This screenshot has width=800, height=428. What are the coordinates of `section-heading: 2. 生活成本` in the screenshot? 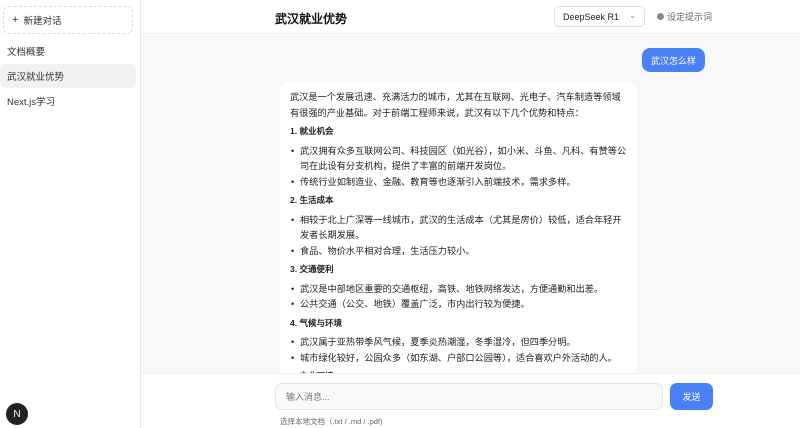 It's located at (312, 200).